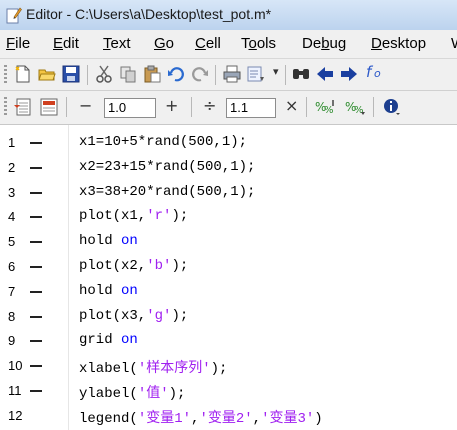  I want to click on window-title: Editor - C:\Users\a\Desktop\test_pot.m*, so click(149, 14).